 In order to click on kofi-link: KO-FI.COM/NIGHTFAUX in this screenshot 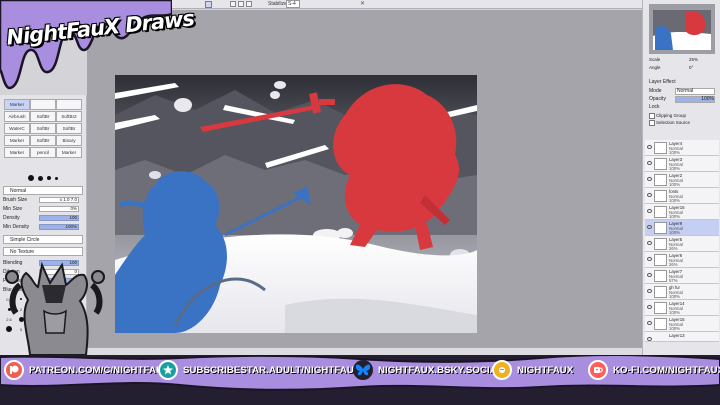, I will do `click(654, 370)`.